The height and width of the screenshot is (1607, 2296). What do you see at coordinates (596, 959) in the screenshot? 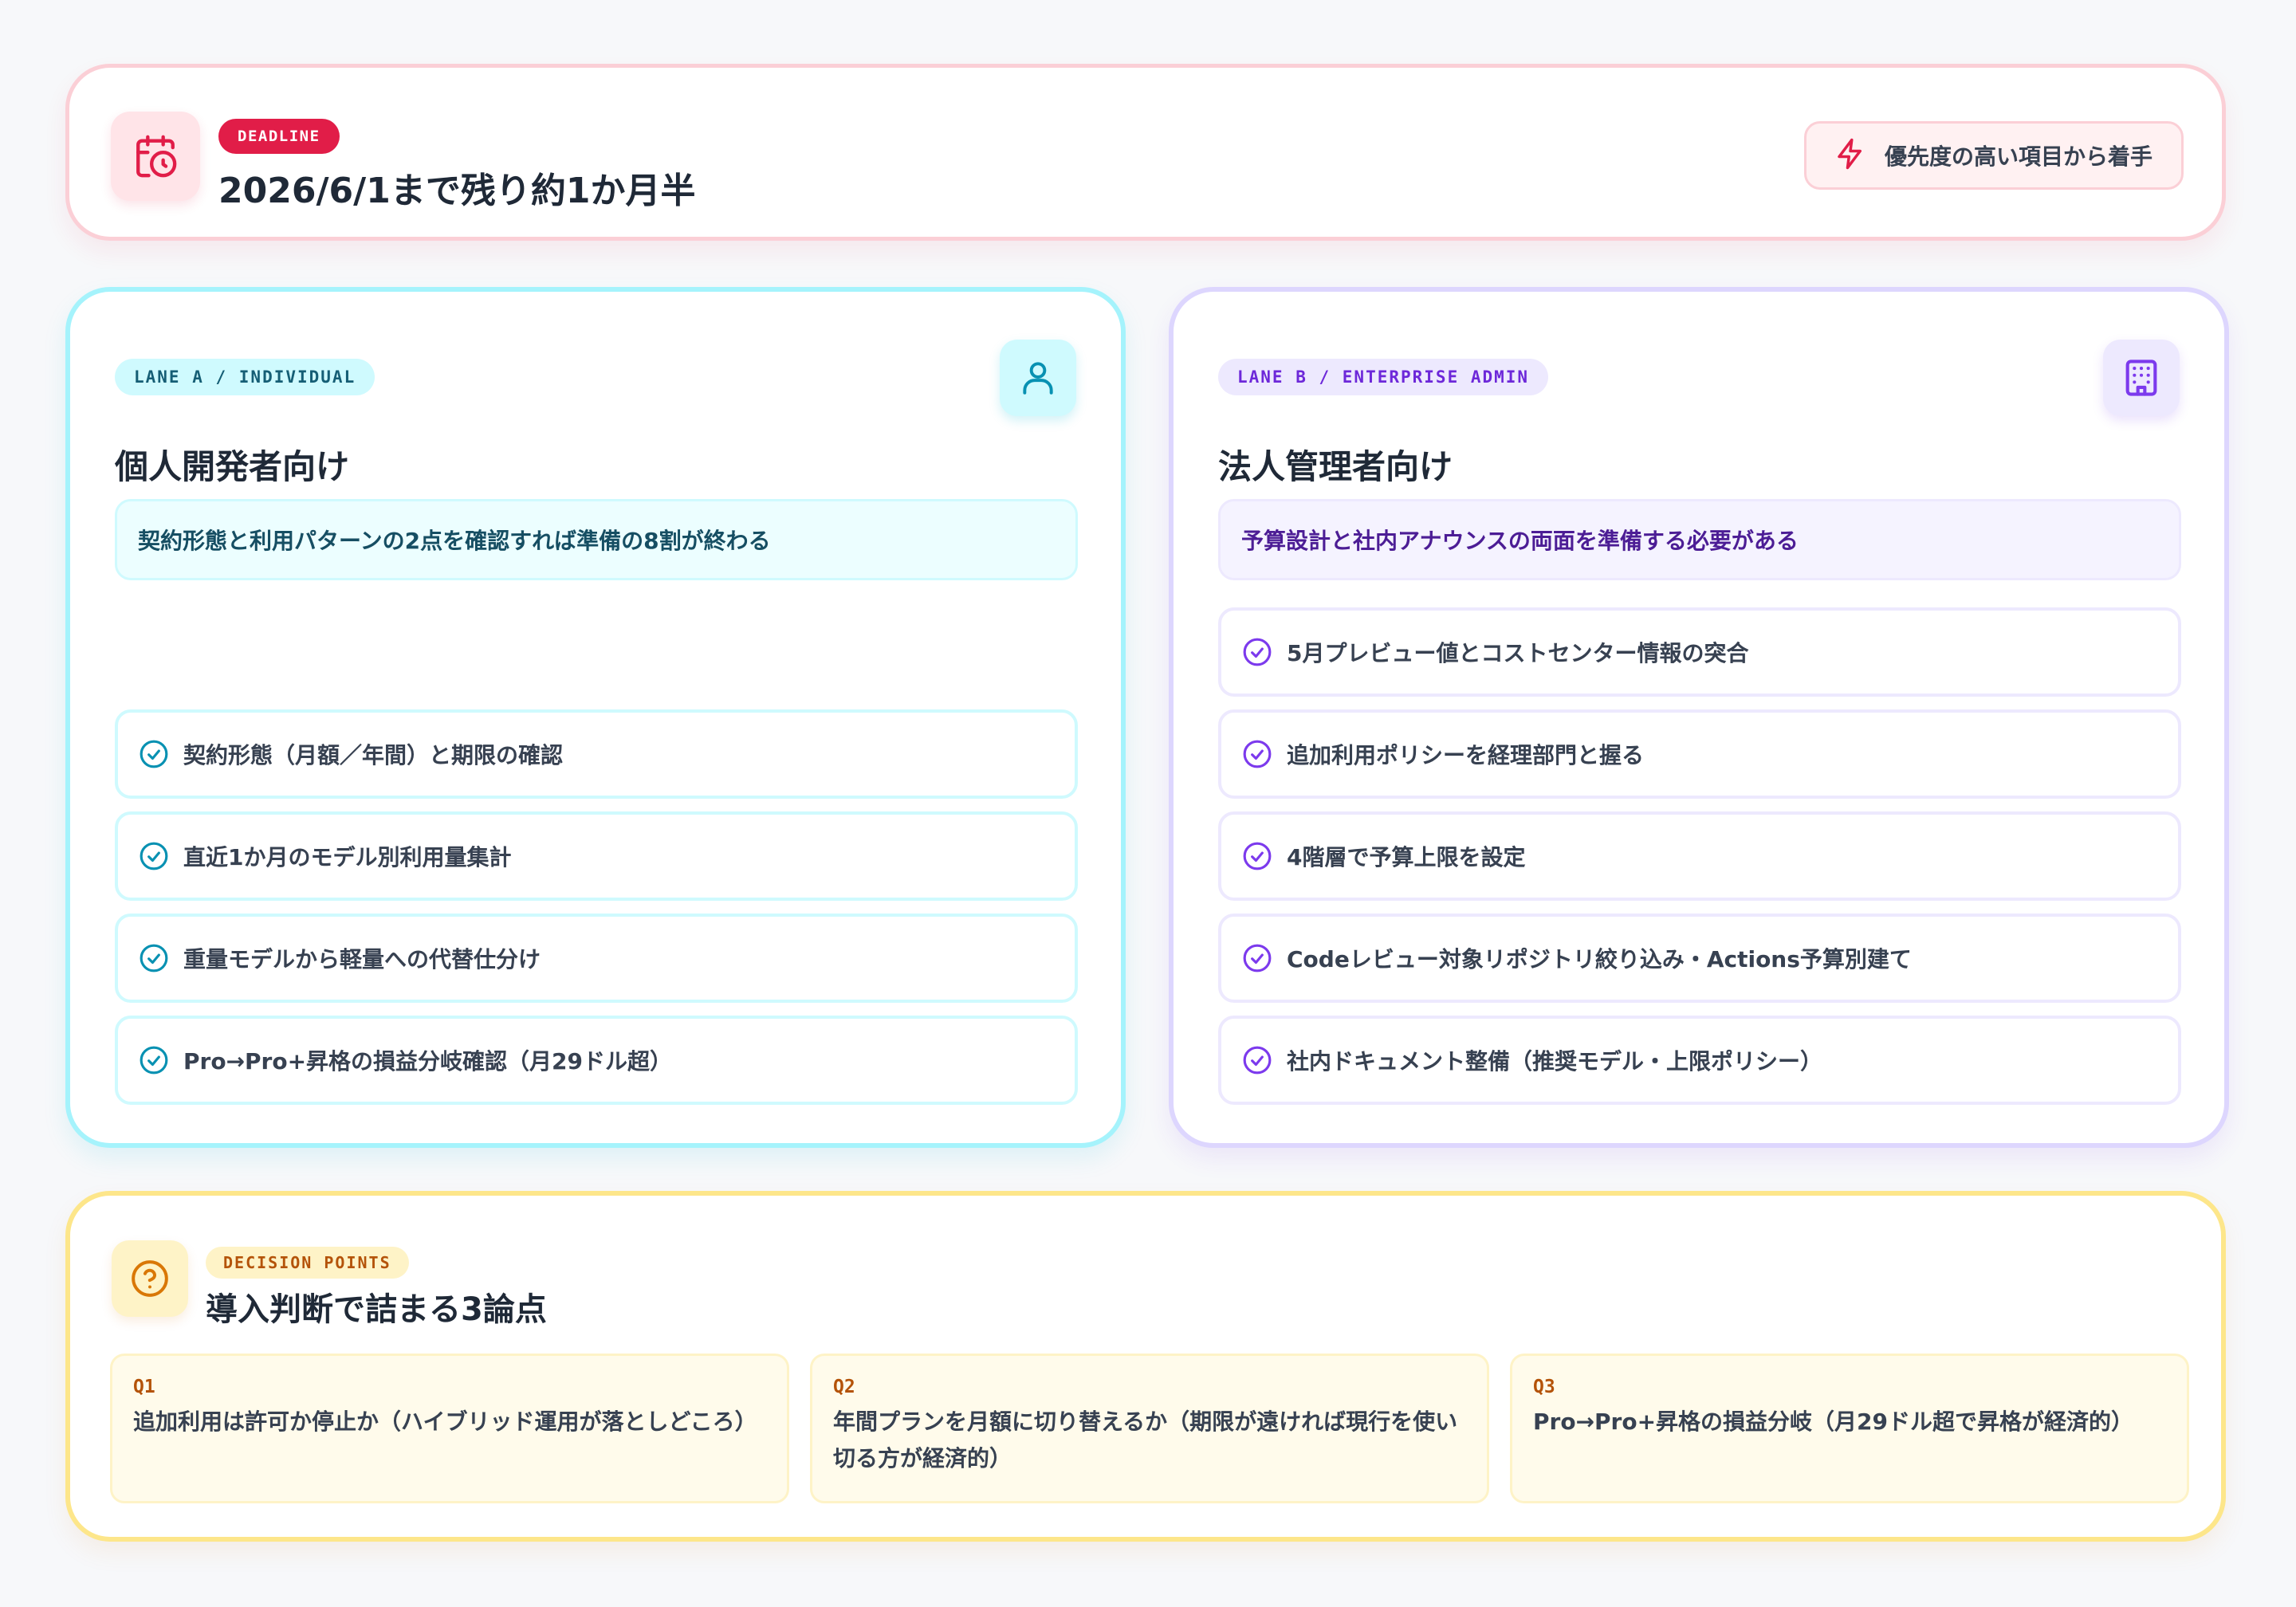
I see `checklist-item: 重量モデルから軽量への代替仕分け` at bounding box center [596, 959].